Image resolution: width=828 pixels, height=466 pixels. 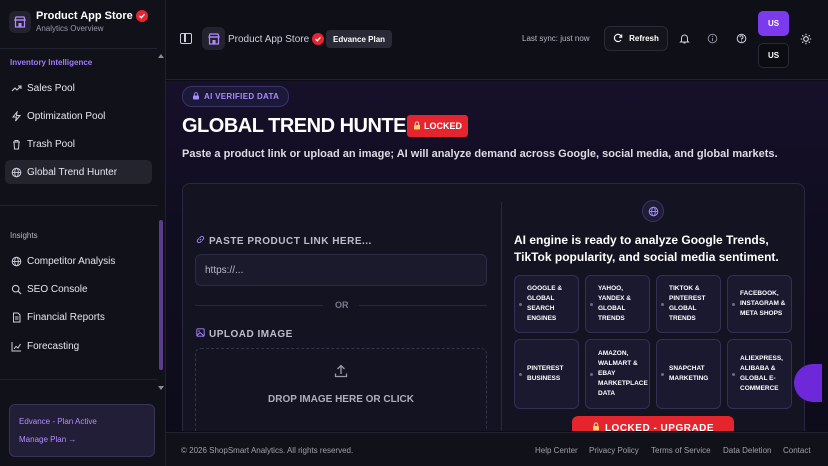 What do you see at coordinates (200, 241) in the screenshot?
I see `link-icon` at bounding box center [200, 241].